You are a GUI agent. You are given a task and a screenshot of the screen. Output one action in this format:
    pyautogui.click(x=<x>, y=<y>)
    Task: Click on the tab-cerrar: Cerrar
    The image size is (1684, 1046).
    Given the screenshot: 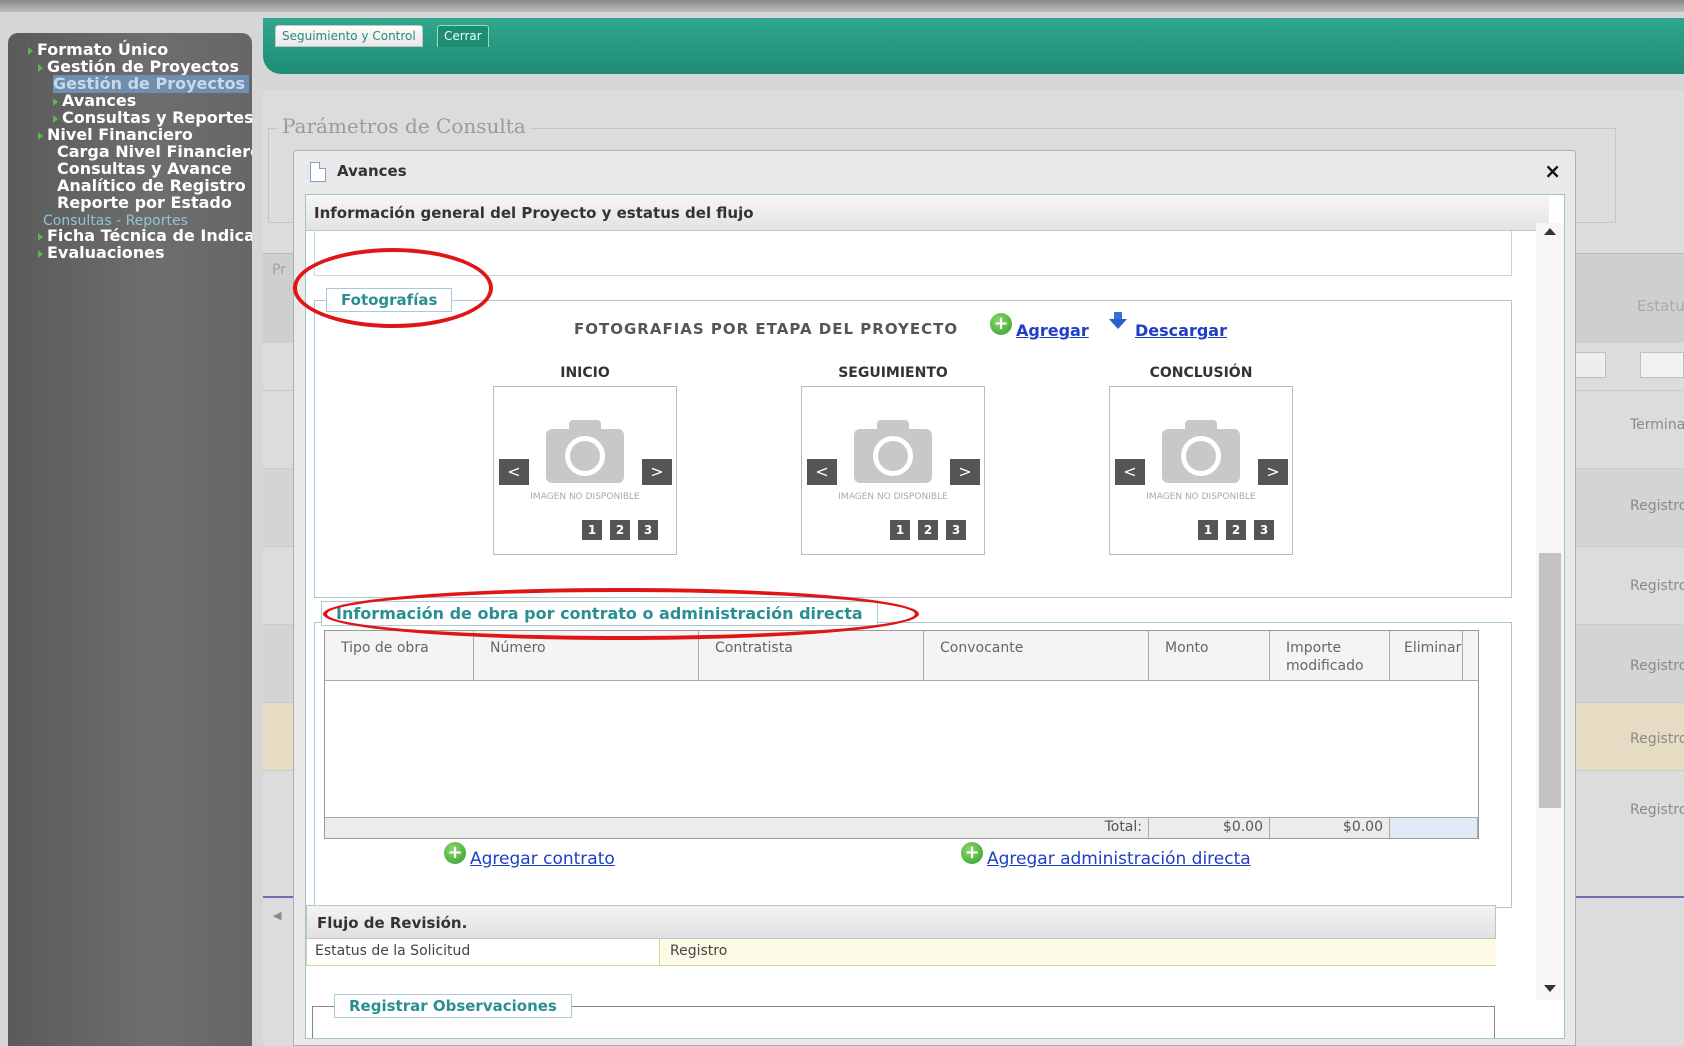 What is the action you would take?
    pyautogui.click(x=463, y=36)
    